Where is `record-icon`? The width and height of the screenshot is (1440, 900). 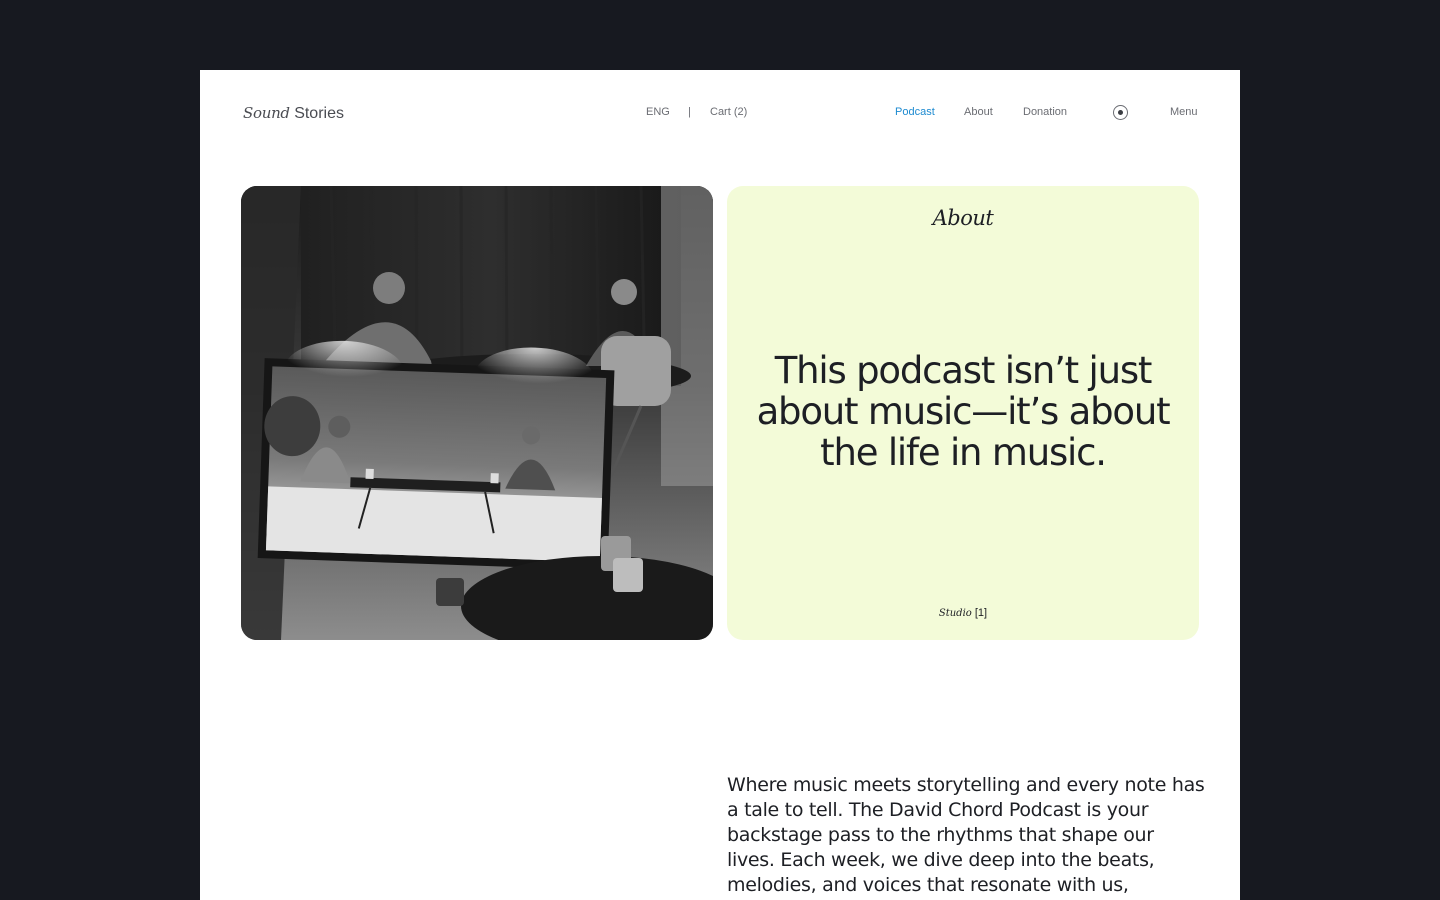 record-icon is located at coordinates (1120, 112).